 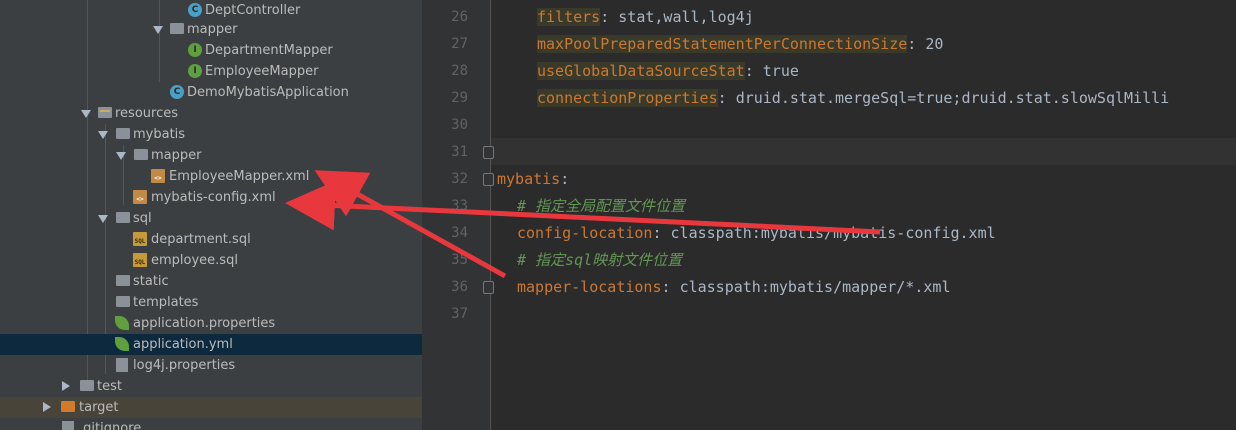 What do you see at coordinates (583, 207) in the screenshot?
I see `arrow-to-mybatis-config-xml` at bounding box center [583, 207].